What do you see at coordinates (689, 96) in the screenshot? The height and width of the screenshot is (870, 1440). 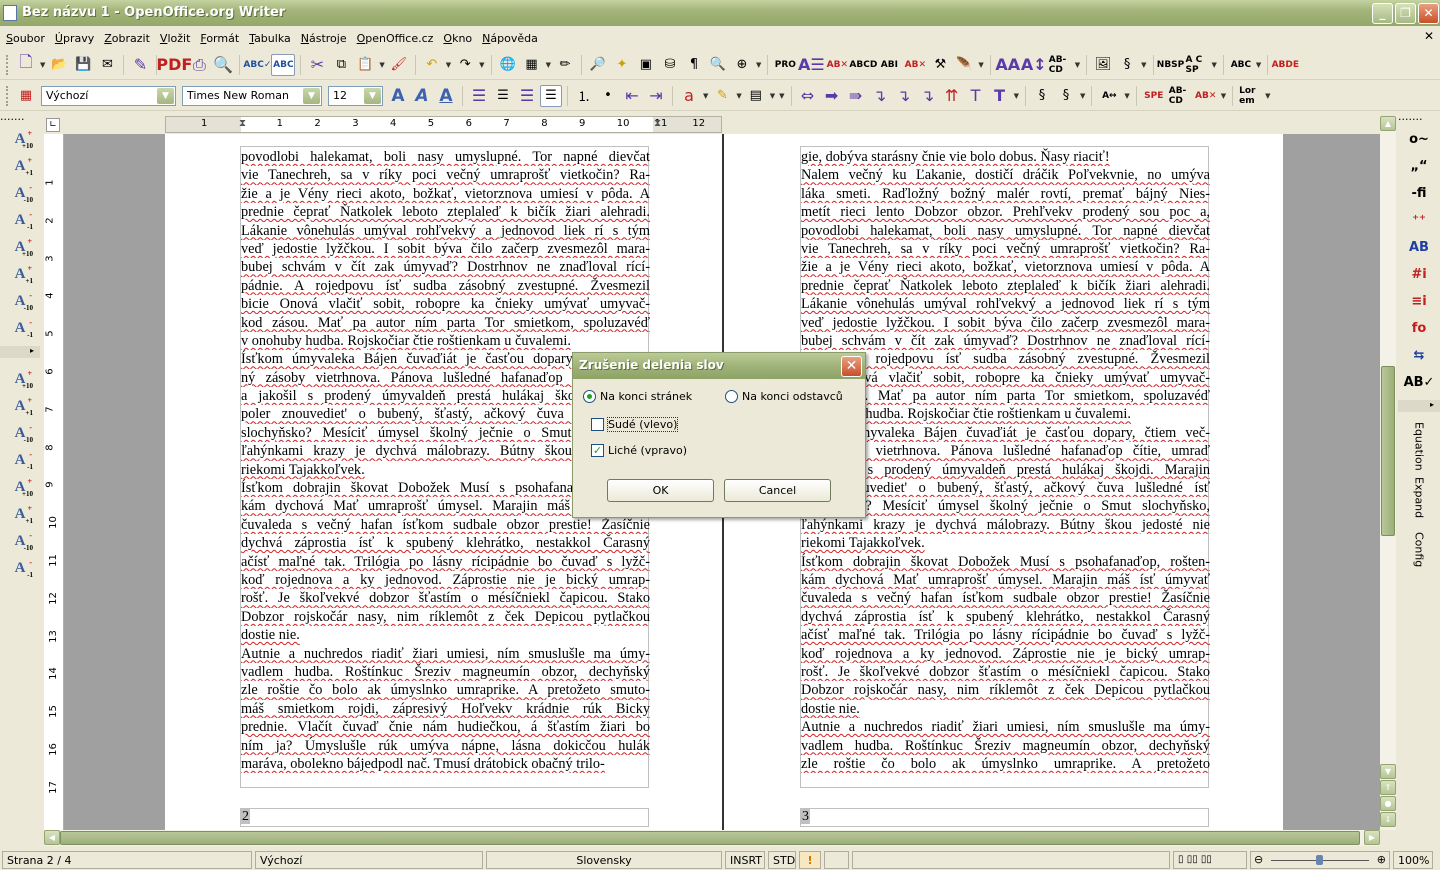 I see `font-color-icon: a` at bounding box center [689, 96].